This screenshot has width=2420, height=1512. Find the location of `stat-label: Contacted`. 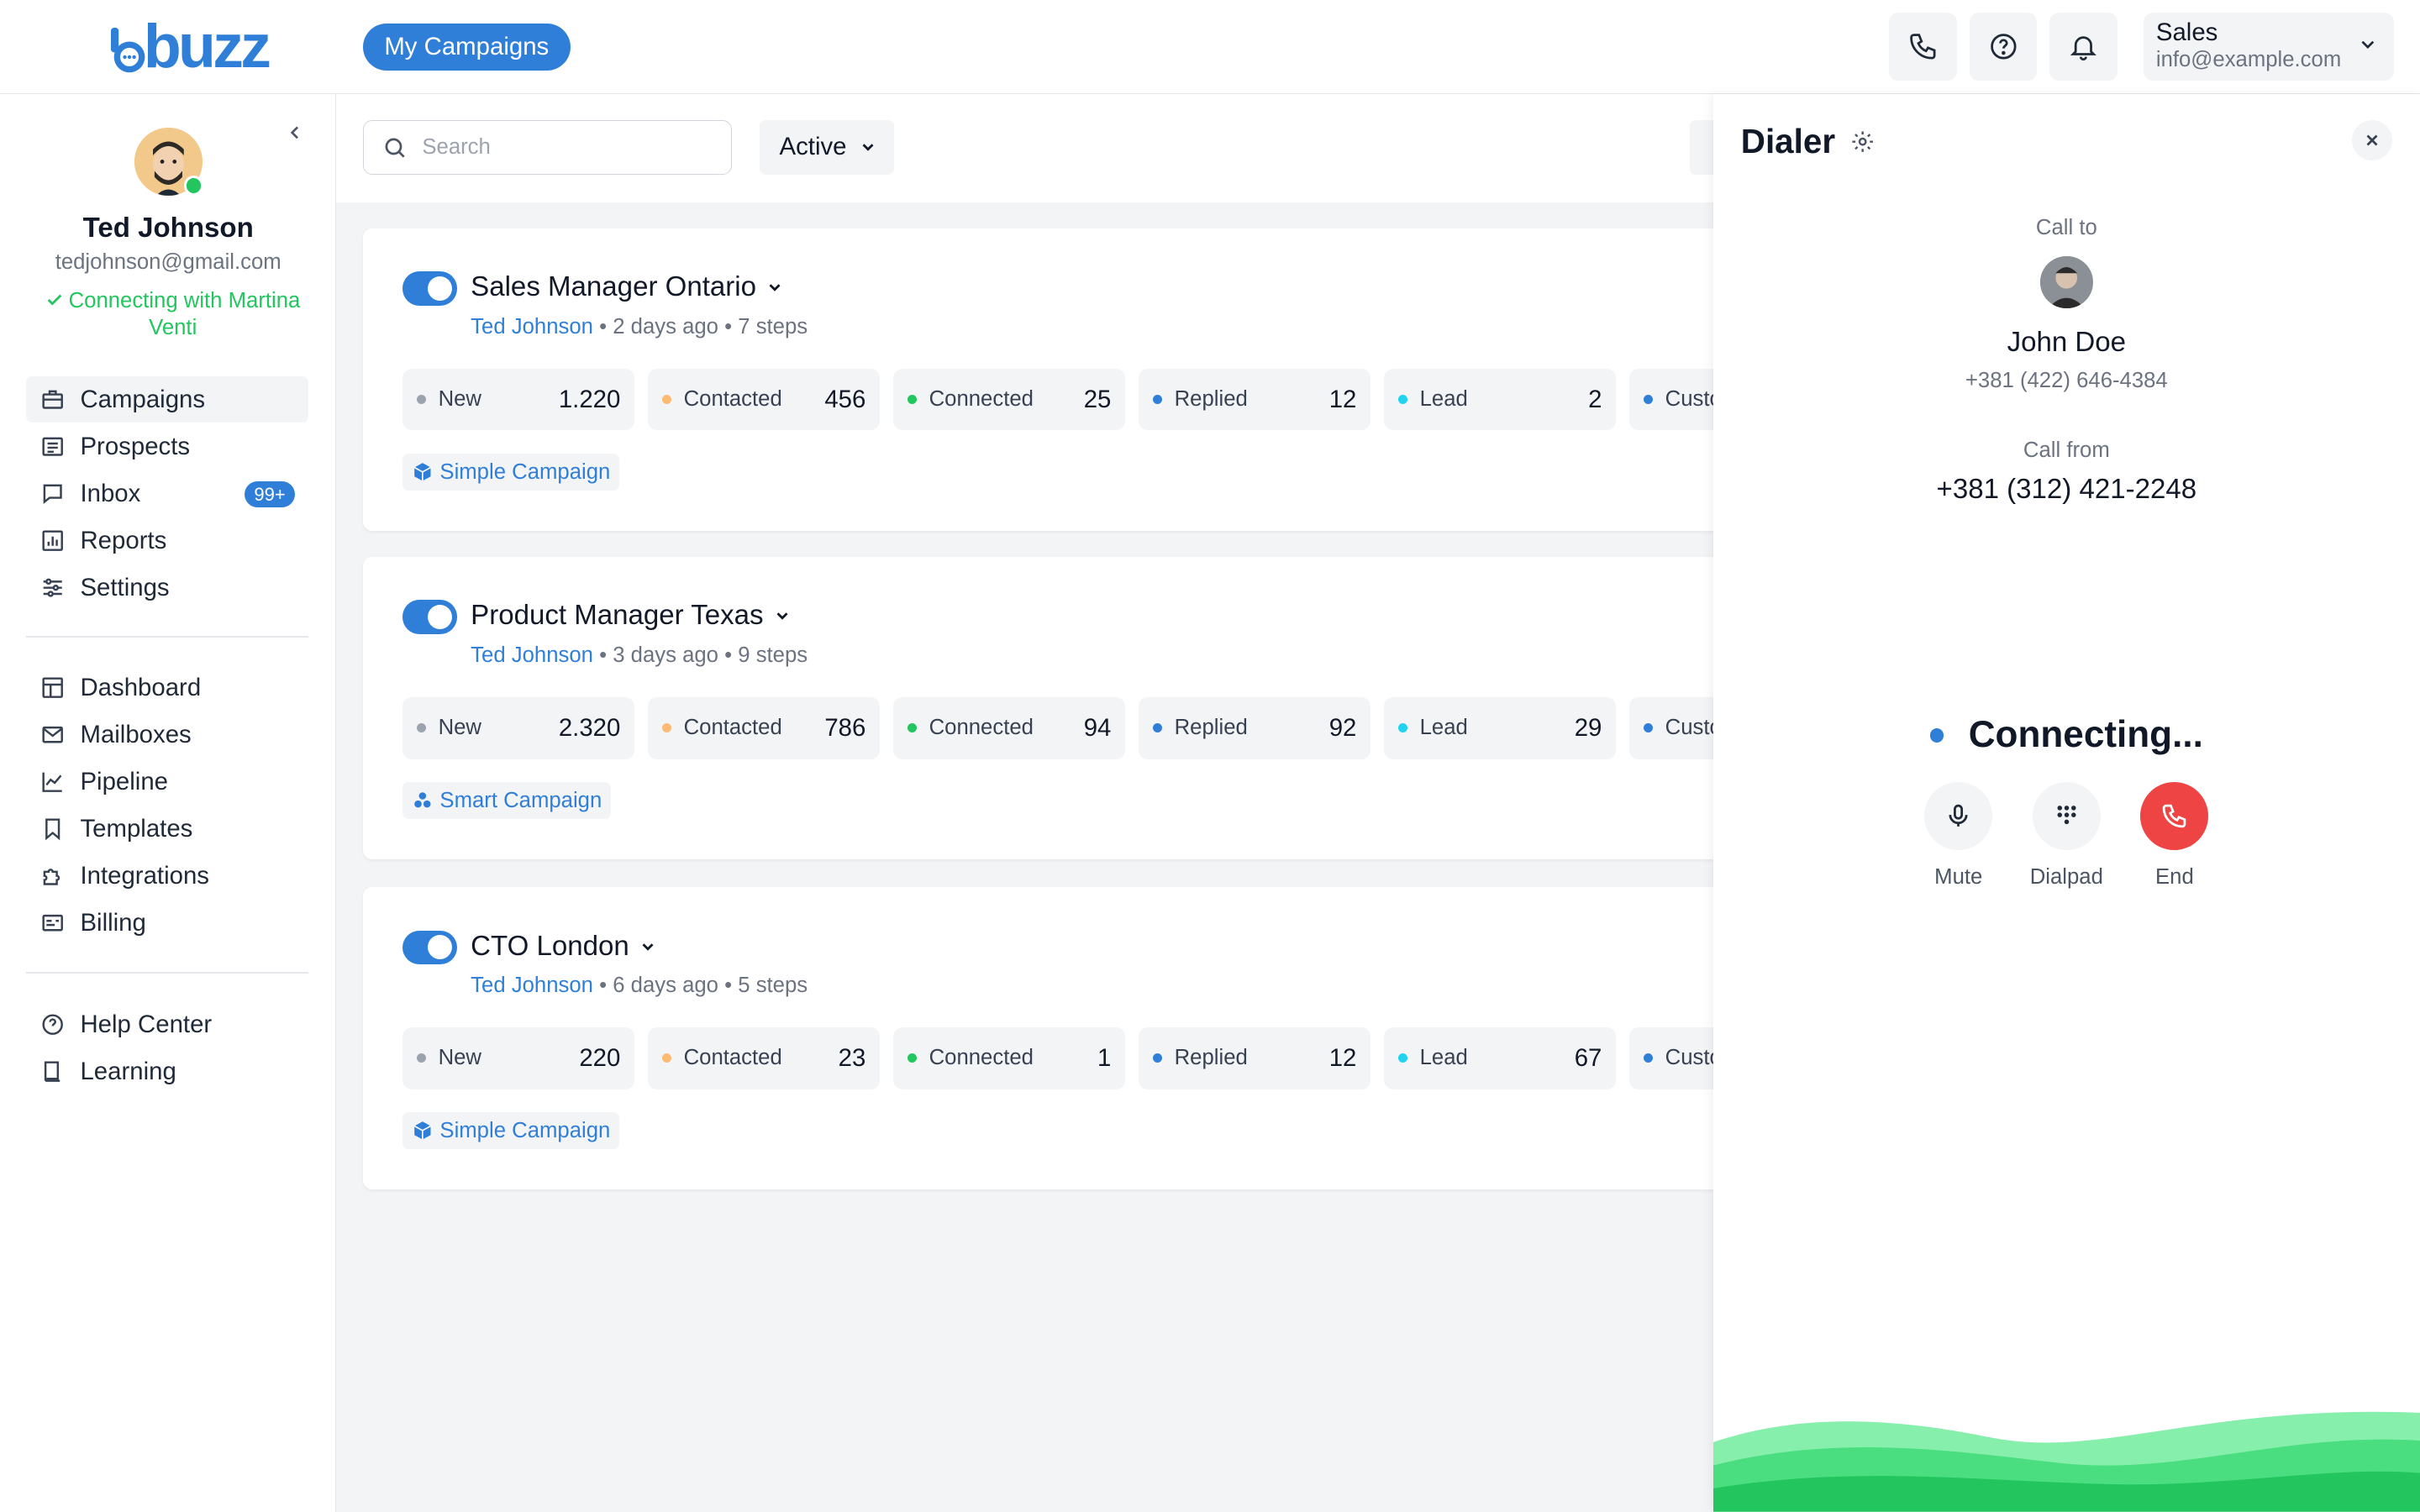

stat-label: Contacted is located at coordinates (733, 1058).